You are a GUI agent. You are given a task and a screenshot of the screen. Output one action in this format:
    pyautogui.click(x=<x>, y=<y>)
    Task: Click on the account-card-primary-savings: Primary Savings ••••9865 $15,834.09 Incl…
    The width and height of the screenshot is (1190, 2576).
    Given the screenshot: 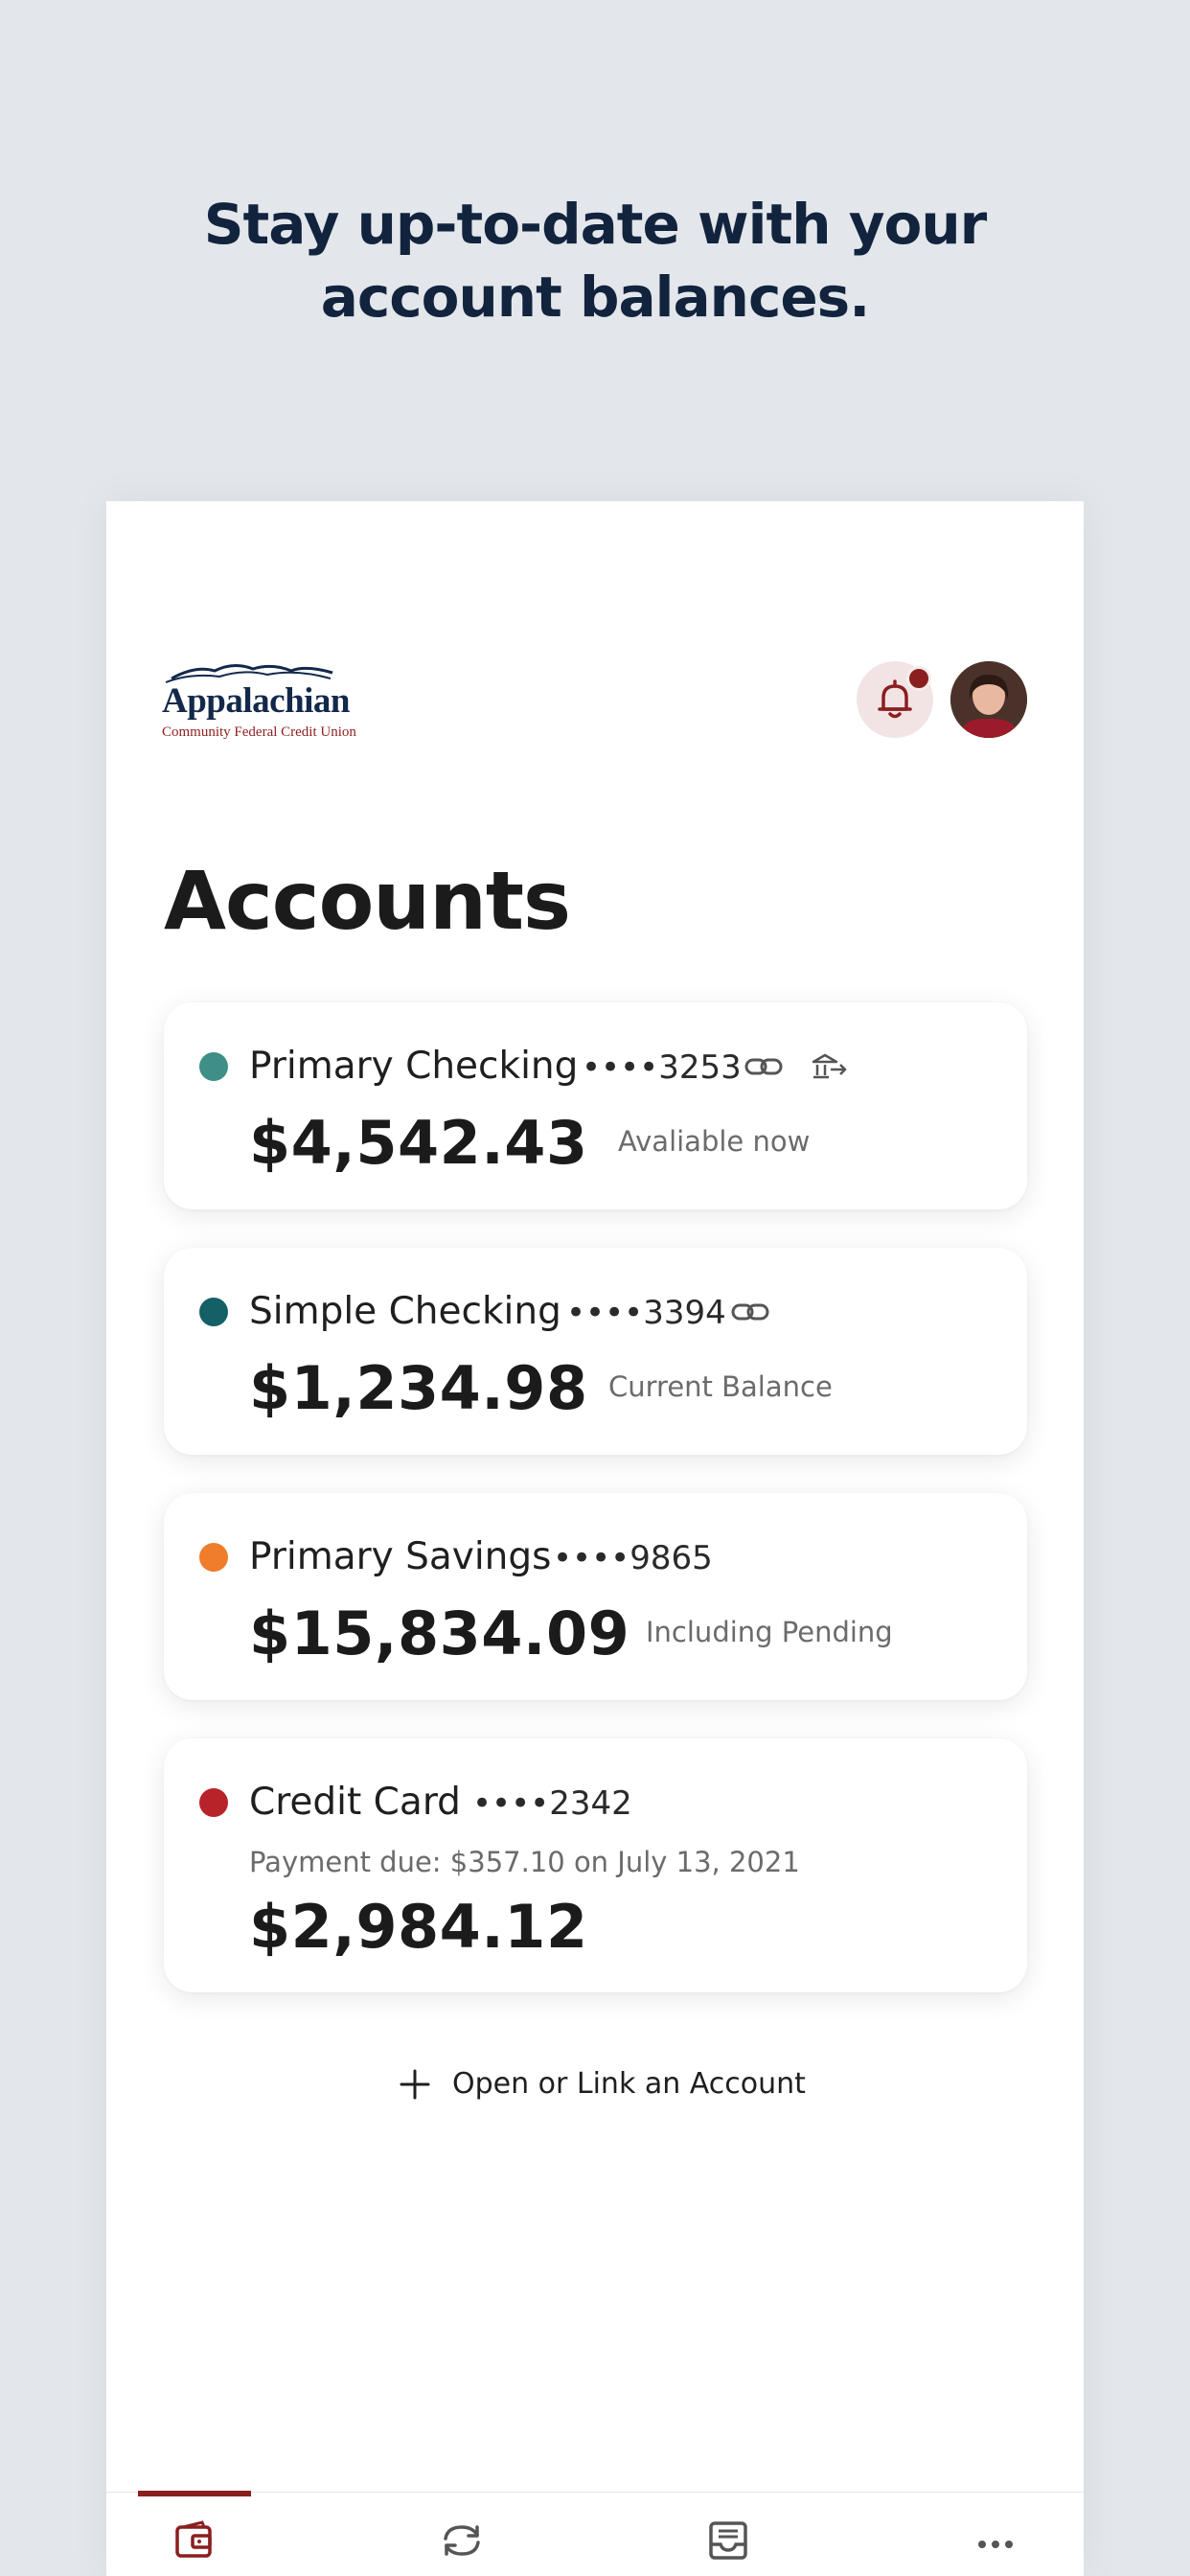 What is the action you would take?
    pyautogui.click(x=595, y=1596)
    